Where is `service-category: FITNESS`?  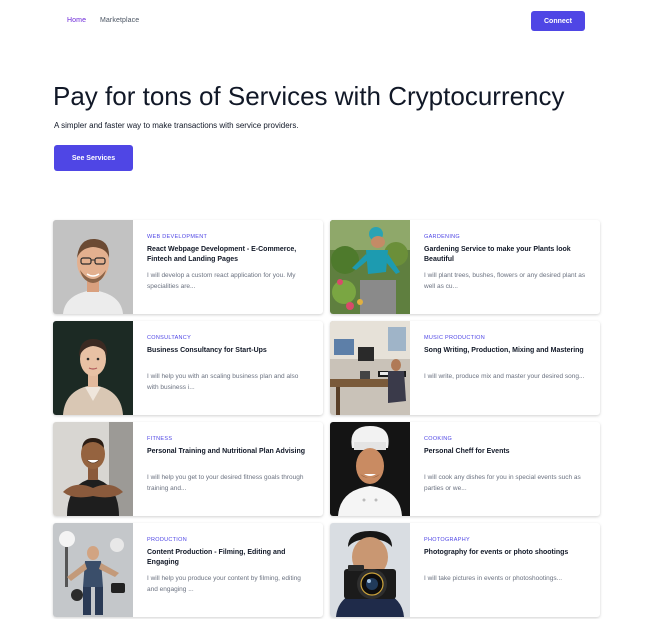 service-category: FITNESS is located at coordinates (160, 439).